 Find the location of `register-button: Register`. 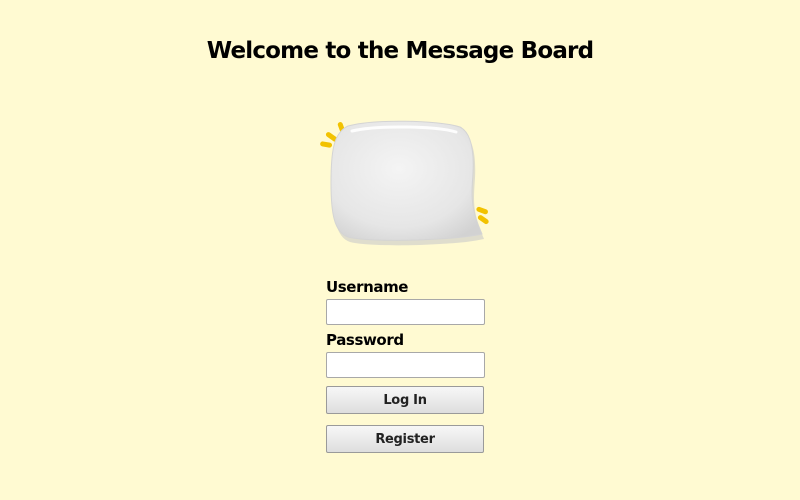

register-button: Register is located at coordinates (405, 439).